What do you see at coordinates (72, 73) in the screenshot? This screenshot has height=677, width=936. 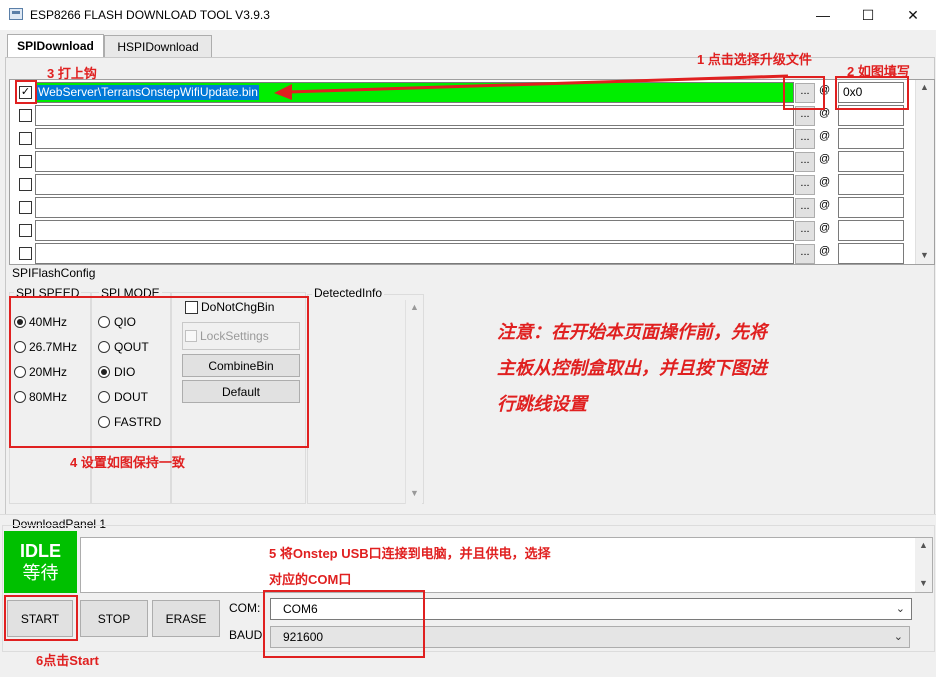 I see `annotation-step-3: 3 打上钩` at bounding box center [72, 73].